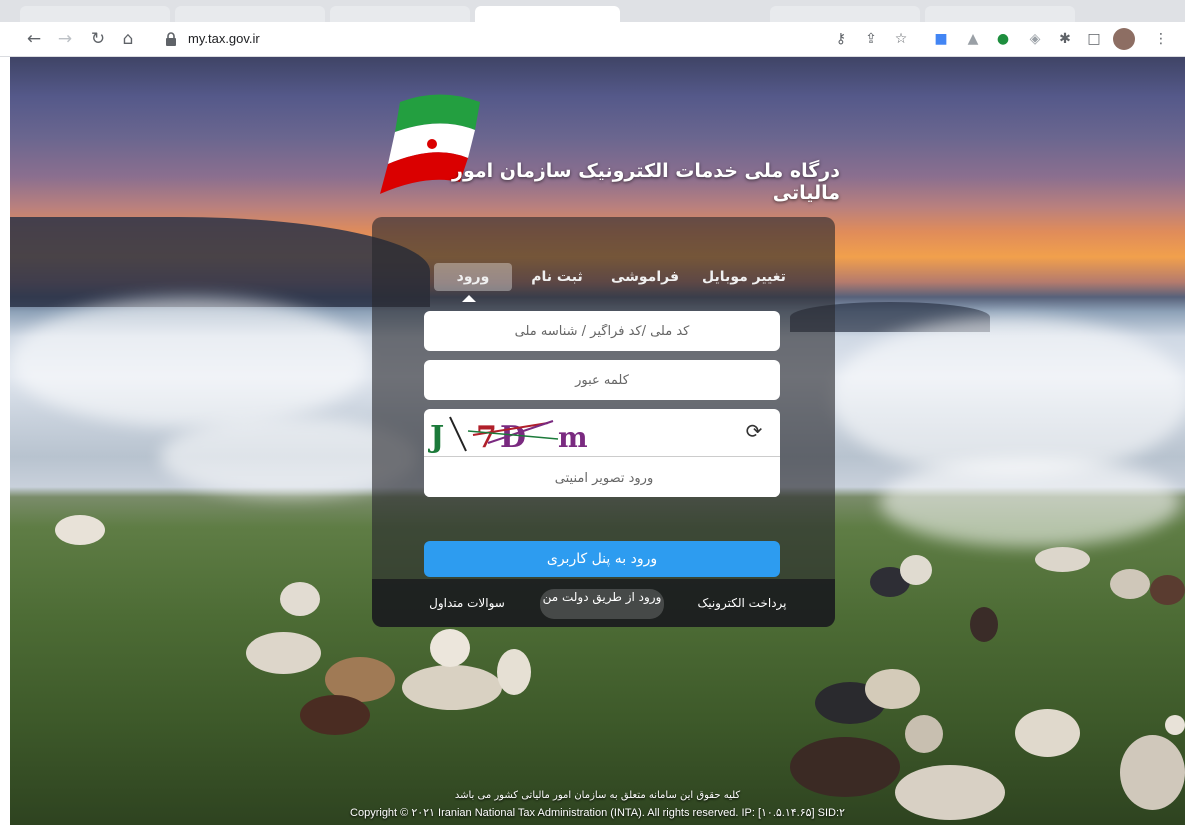 This screenshot has width=1185, height=825. What do you see at coordinates (602, 477) in the screenshot?
I see `captcha-input` at bounding box center [602, 477].